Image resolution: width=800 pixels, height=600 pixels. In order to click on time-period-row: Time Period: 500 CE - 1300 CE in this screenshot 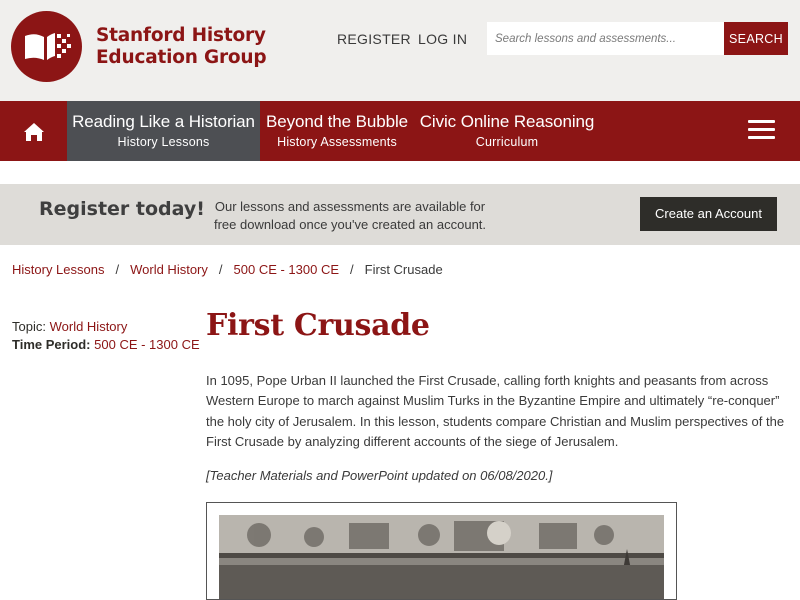, I will do `click(106, 345)`.